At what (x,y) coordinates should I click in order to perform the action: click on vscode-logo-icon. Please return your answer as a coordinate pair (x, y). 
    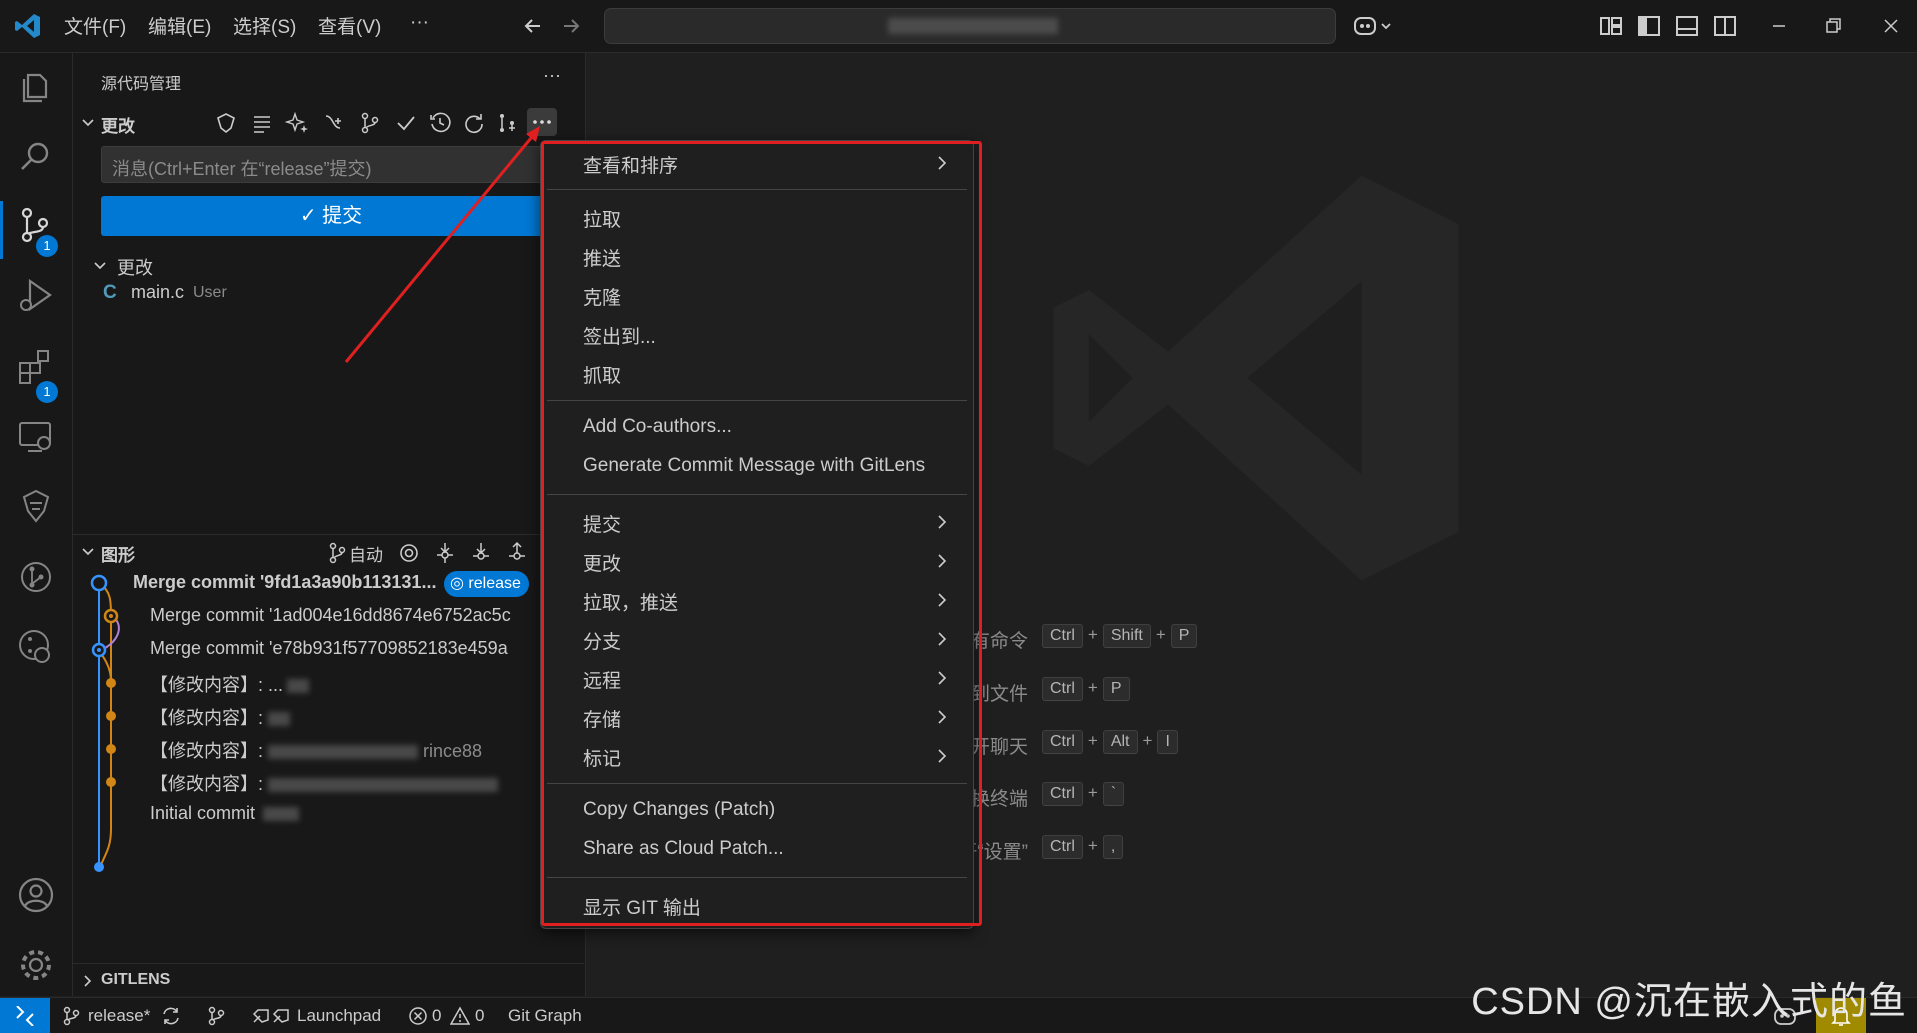
    Looking at the image, I should click on (27, 26).